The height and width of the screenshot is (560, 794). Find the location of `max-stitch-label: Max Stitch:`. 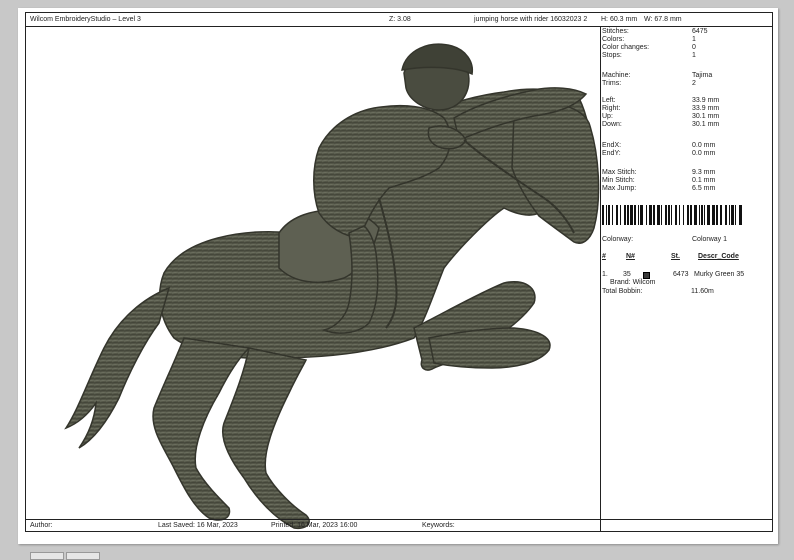

max-stitch-label: Max Stitch: is located at coordinates (619, 172).